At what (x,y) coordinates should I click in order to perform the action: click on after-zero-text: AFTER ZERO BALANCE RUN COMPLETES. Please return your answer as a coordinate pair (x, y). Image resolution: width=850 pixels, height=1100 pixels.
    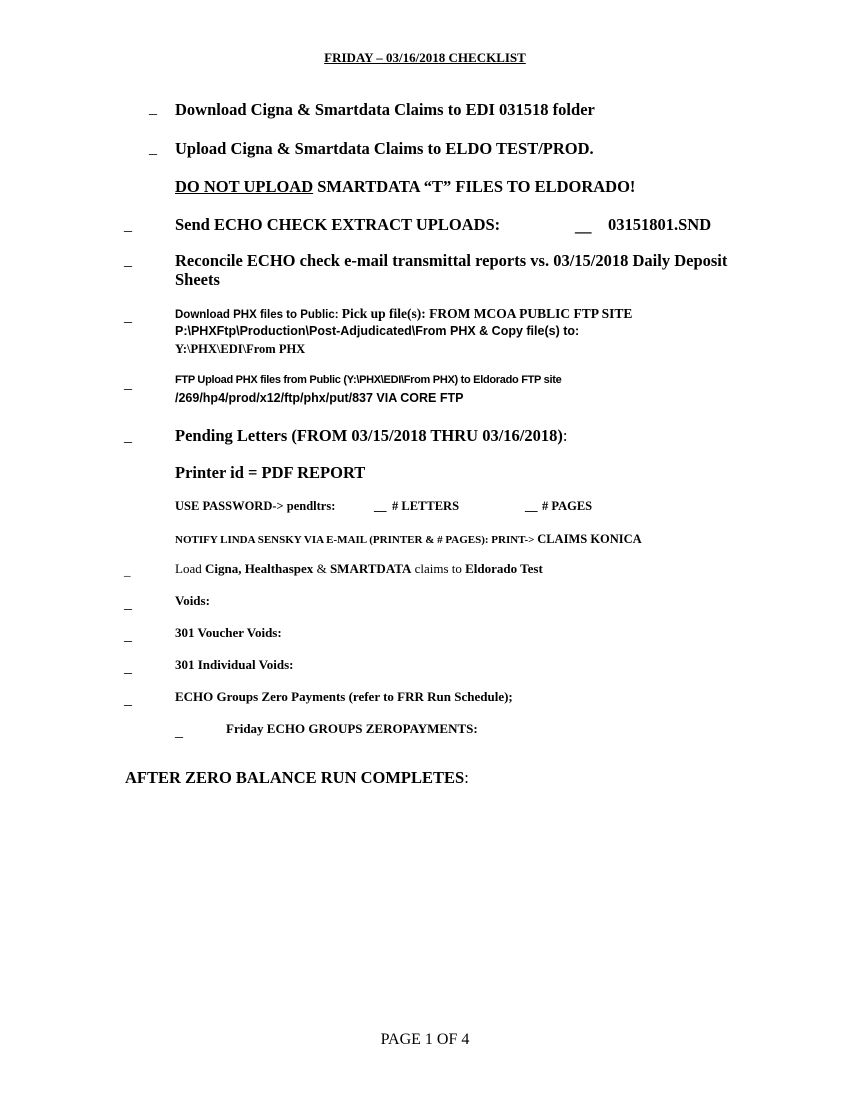
    Looking at the image, I should click on (295, 777).